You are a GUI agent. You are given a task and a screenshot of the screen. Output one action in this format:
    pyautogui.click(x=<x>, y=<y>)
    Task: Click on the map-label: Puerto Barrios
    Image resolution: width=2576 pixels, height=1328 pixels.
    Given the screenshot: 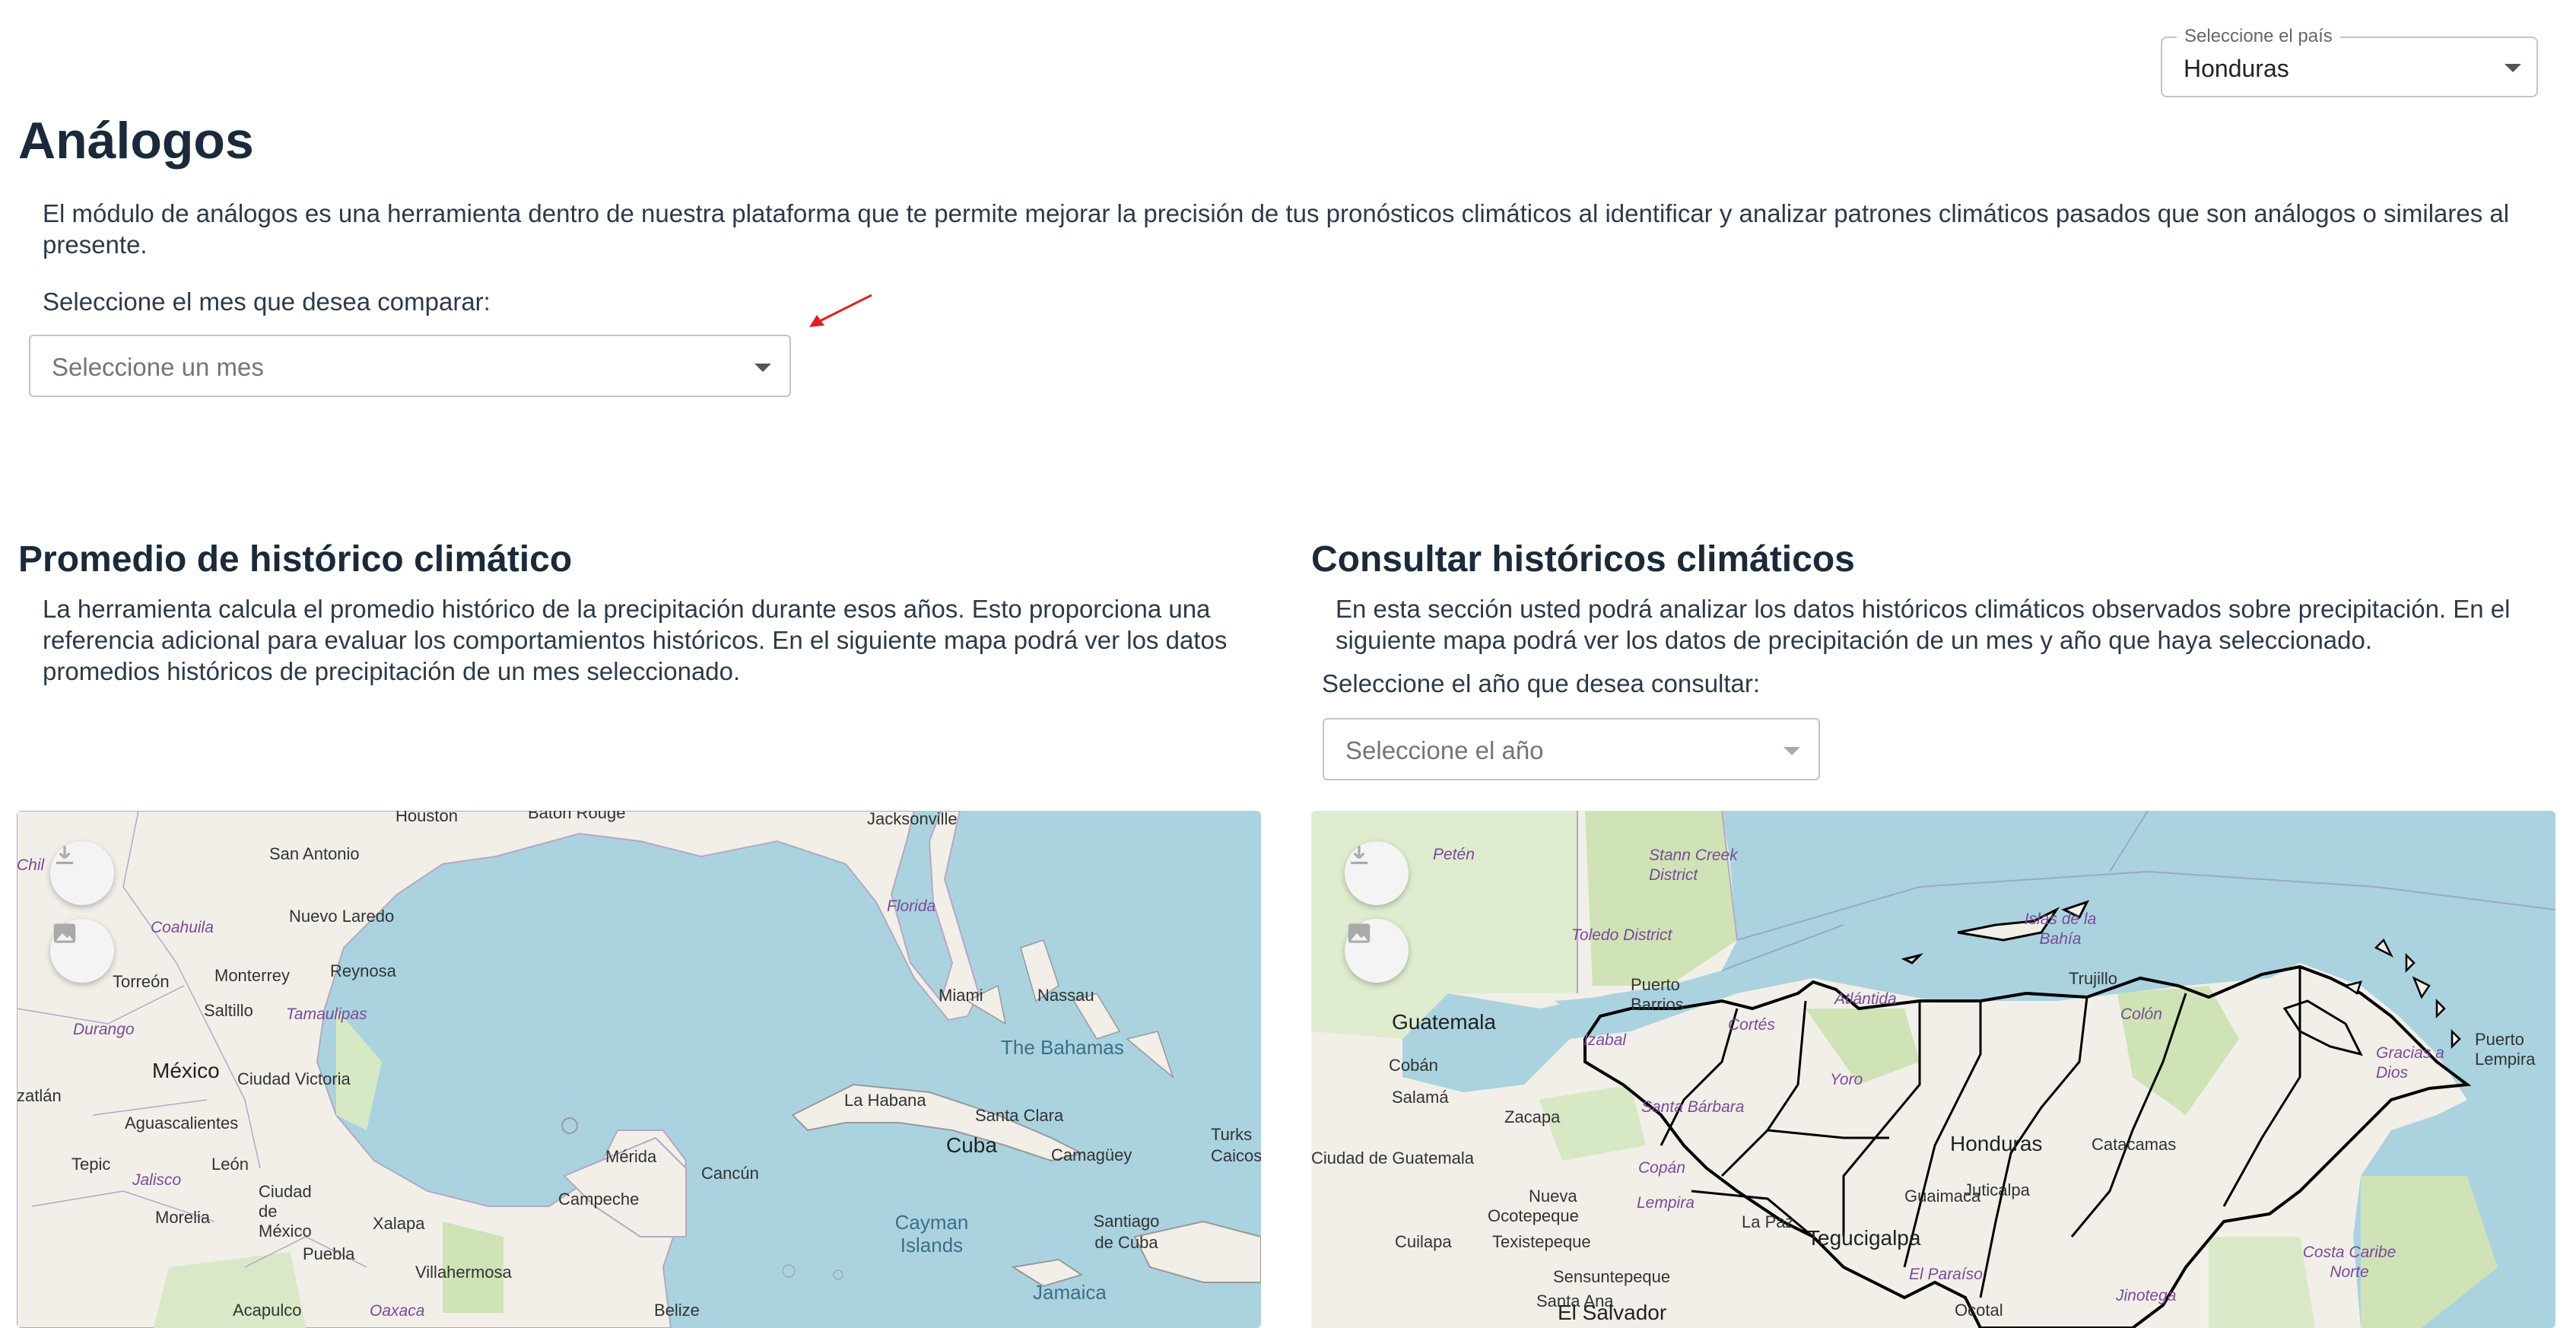 What is the action you would take?
    pyautogui.click(x=1657, y=994)
    